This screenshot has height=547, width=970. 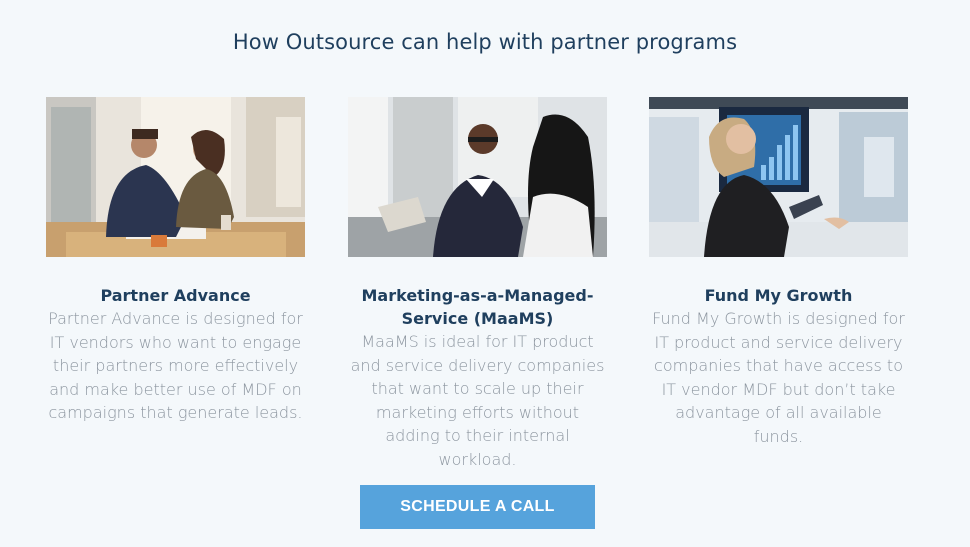 I want to click on card-title: Partner Advance, so click(x=175, y=295).